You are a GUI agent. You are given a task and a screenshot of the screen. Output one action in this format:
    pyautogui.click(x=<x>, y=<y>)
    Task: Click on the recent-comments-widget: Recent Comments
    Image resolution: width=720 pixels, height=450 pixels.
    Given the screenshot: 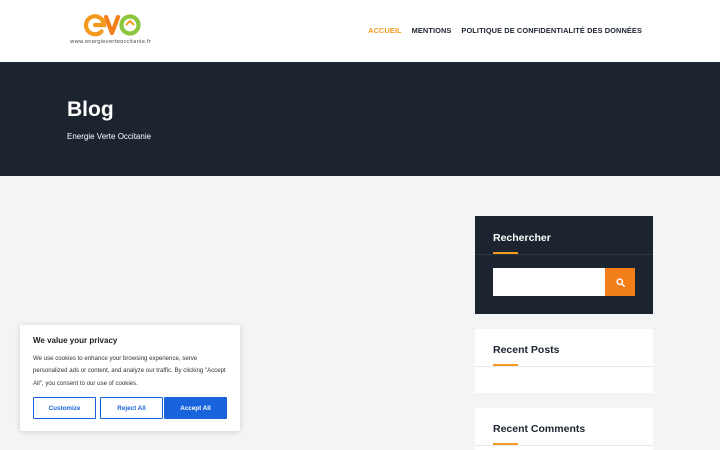 What is the action you would take?
    pyautogui.click(x=564, y=429)
    